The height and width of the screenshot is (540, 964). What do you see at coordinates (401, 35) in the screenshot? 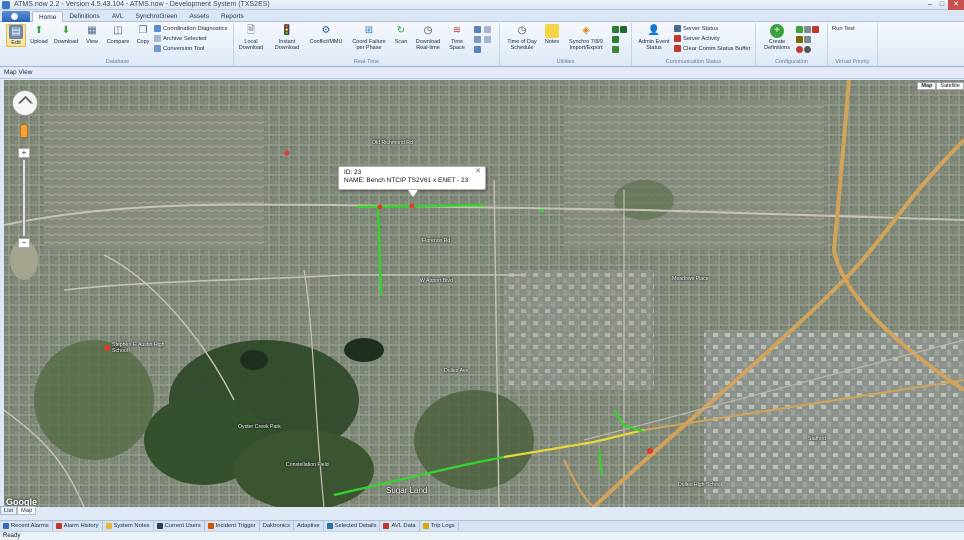
I see `scan-button: ↻ Scan` at bounding box center [401, 35].